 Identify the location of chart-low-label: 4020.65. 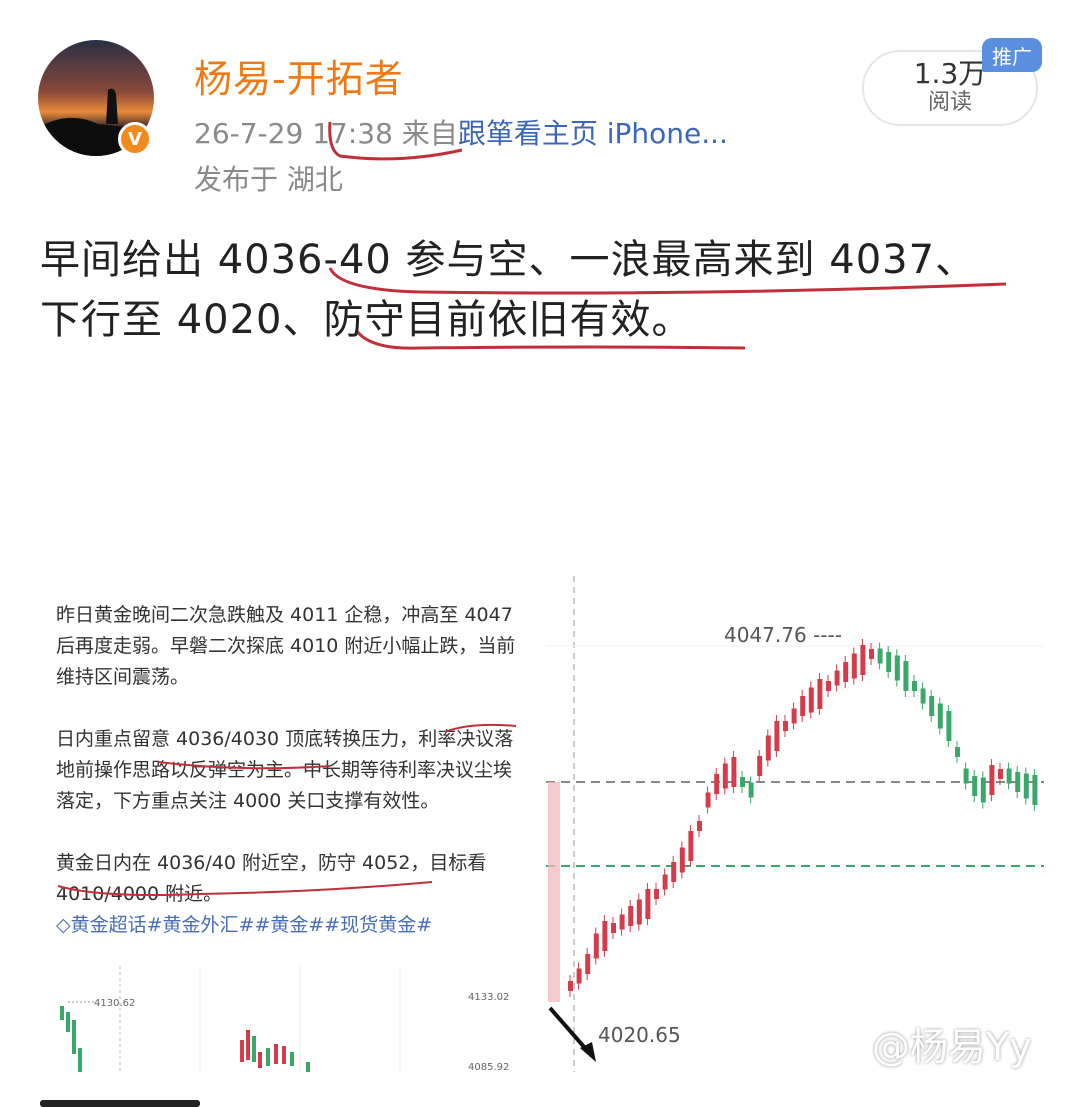
(639, 1035).